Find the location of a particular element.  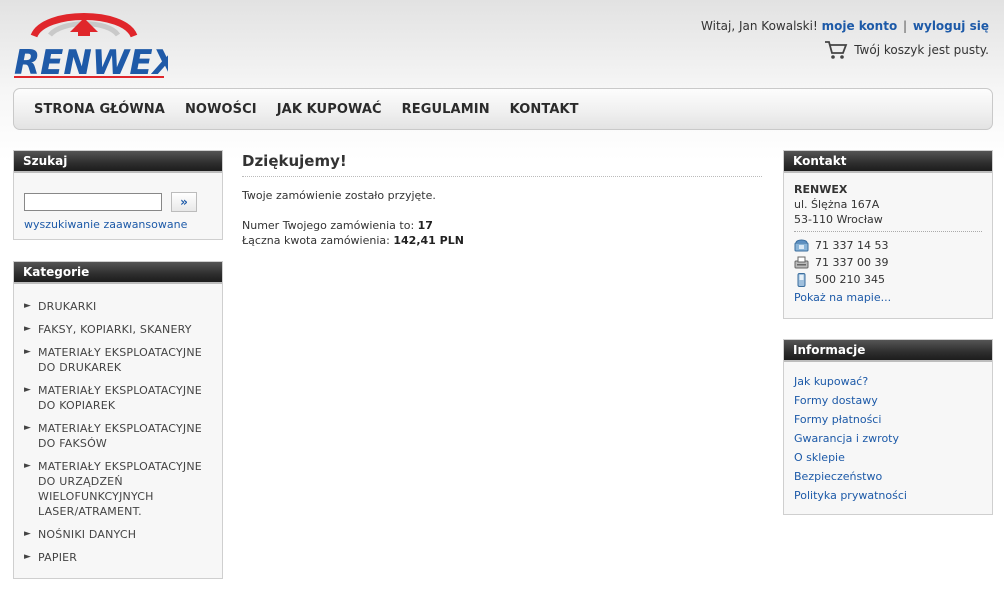

company-city: 53-110 Wrocław is located at coordinates (838, 219).